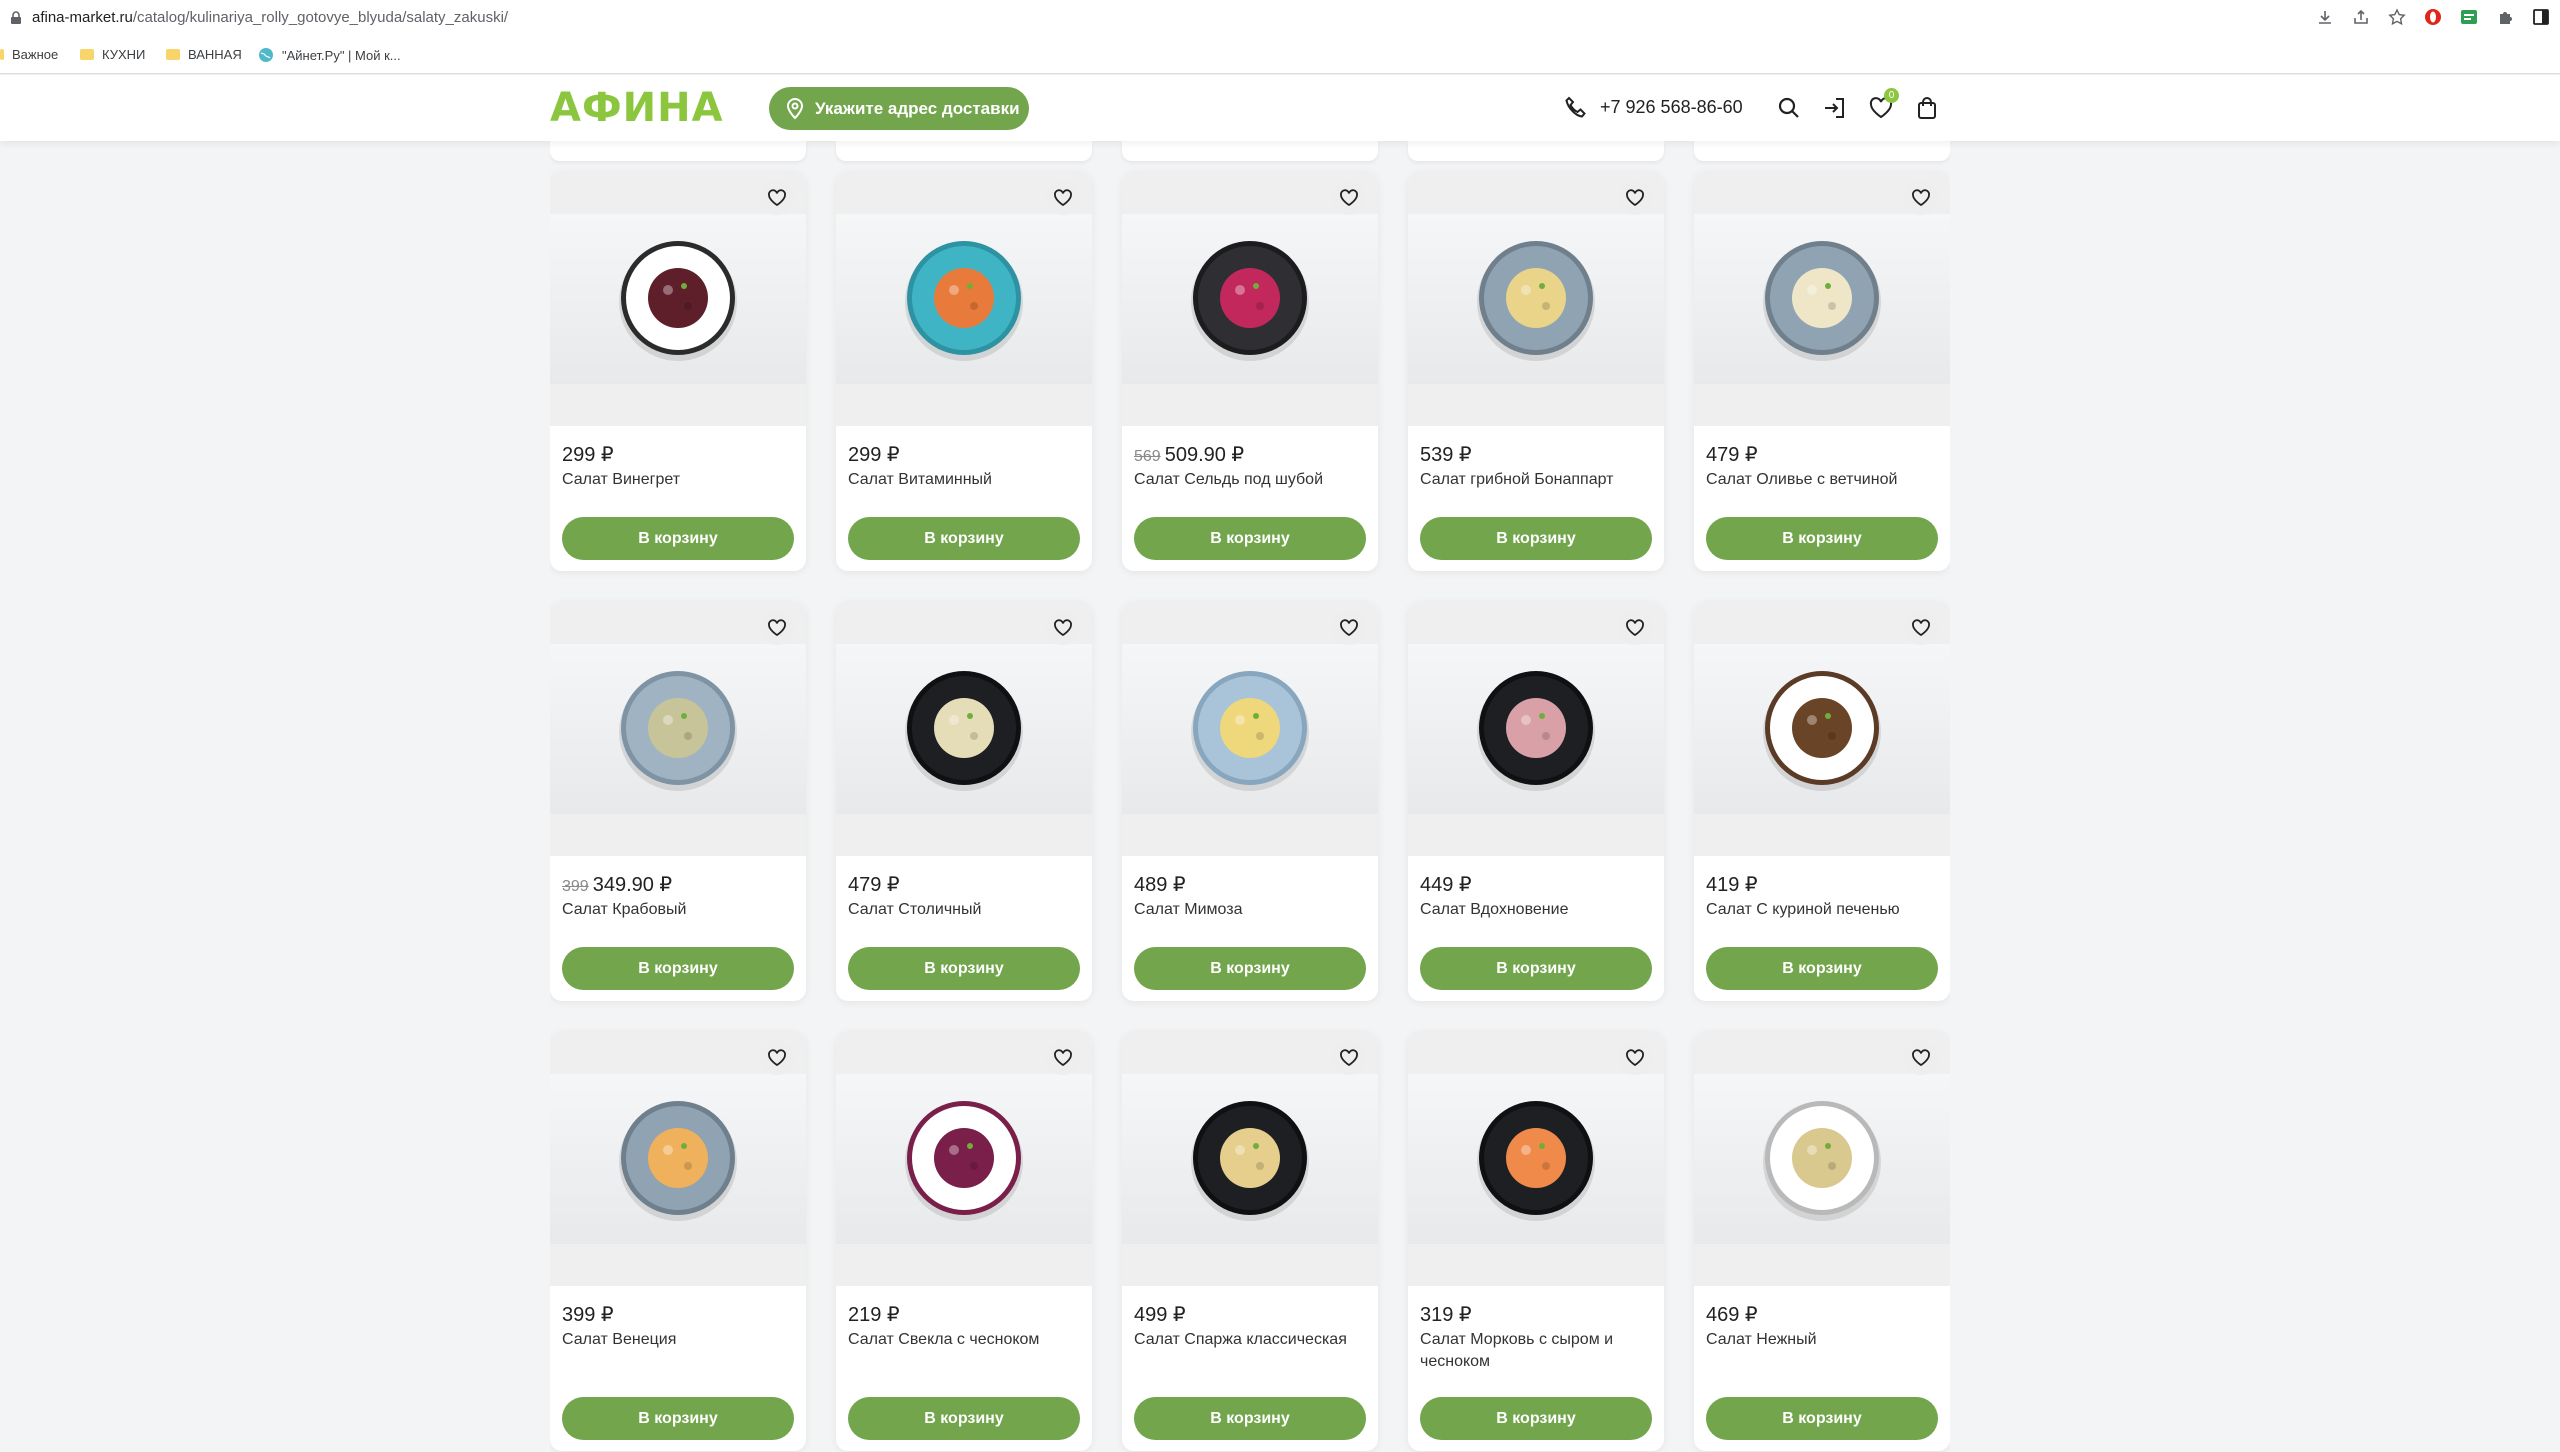  What do you see at coordinates (204, 54) in the screenshot?
I see `bookmark-bathroom: ВАННАЯ` at bounding box center [204, 54].